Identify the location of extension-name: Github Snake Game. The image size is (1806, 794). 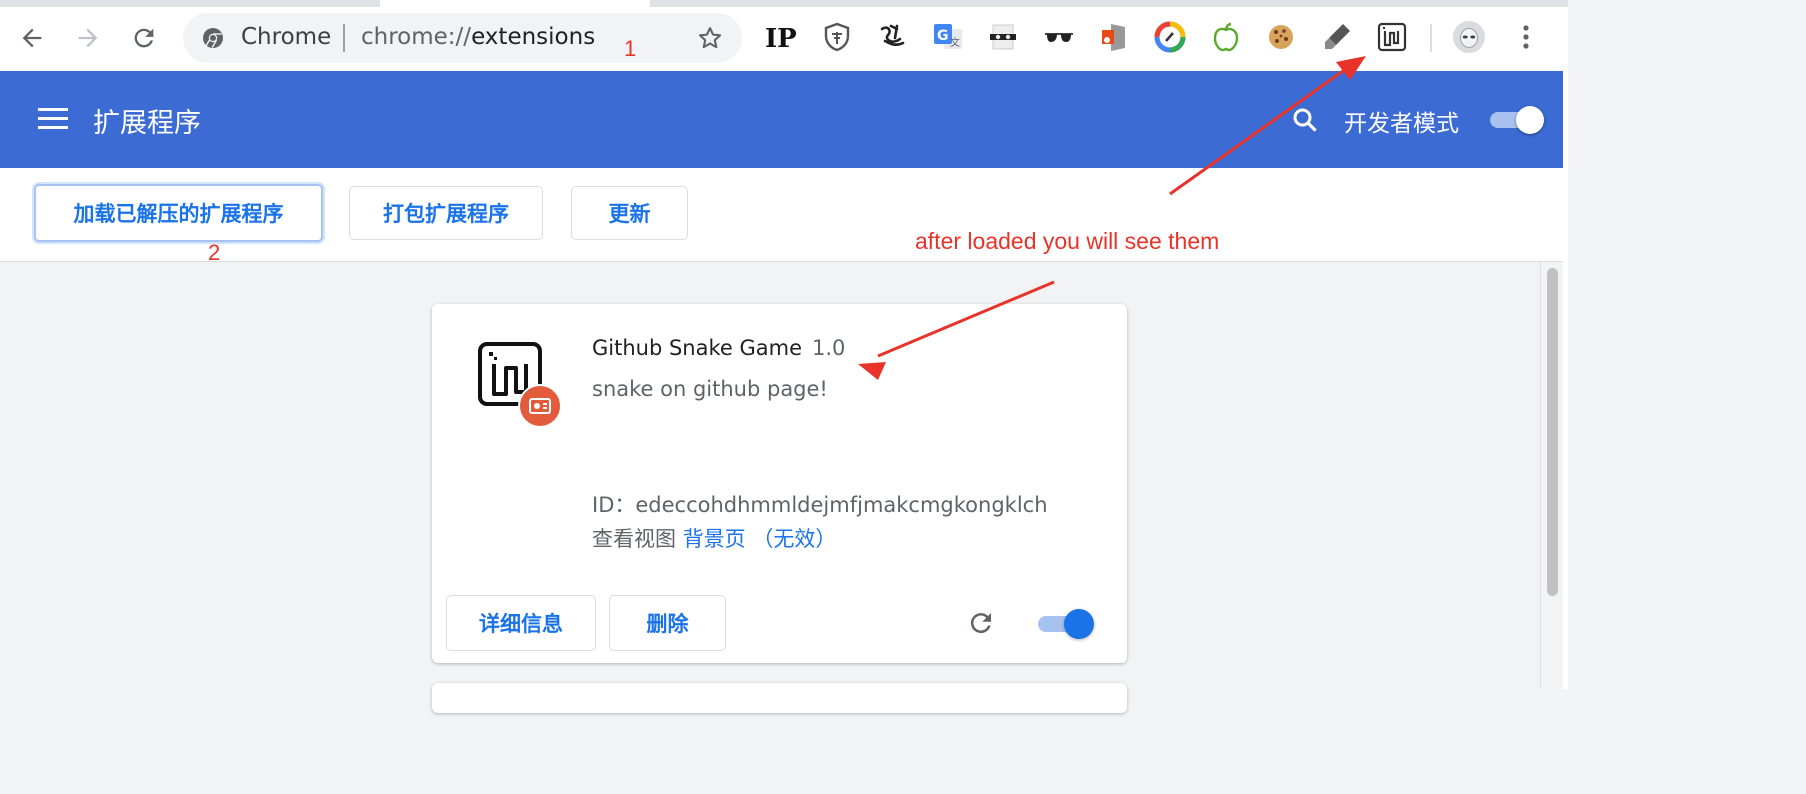
(697, 348).